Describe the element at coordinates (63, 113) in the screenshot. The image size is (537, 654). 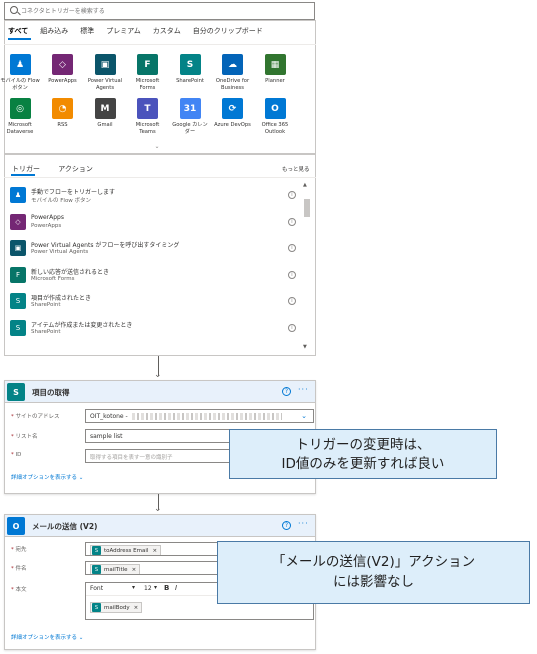
I see `connector-tile: ◔ RSS` at that location.